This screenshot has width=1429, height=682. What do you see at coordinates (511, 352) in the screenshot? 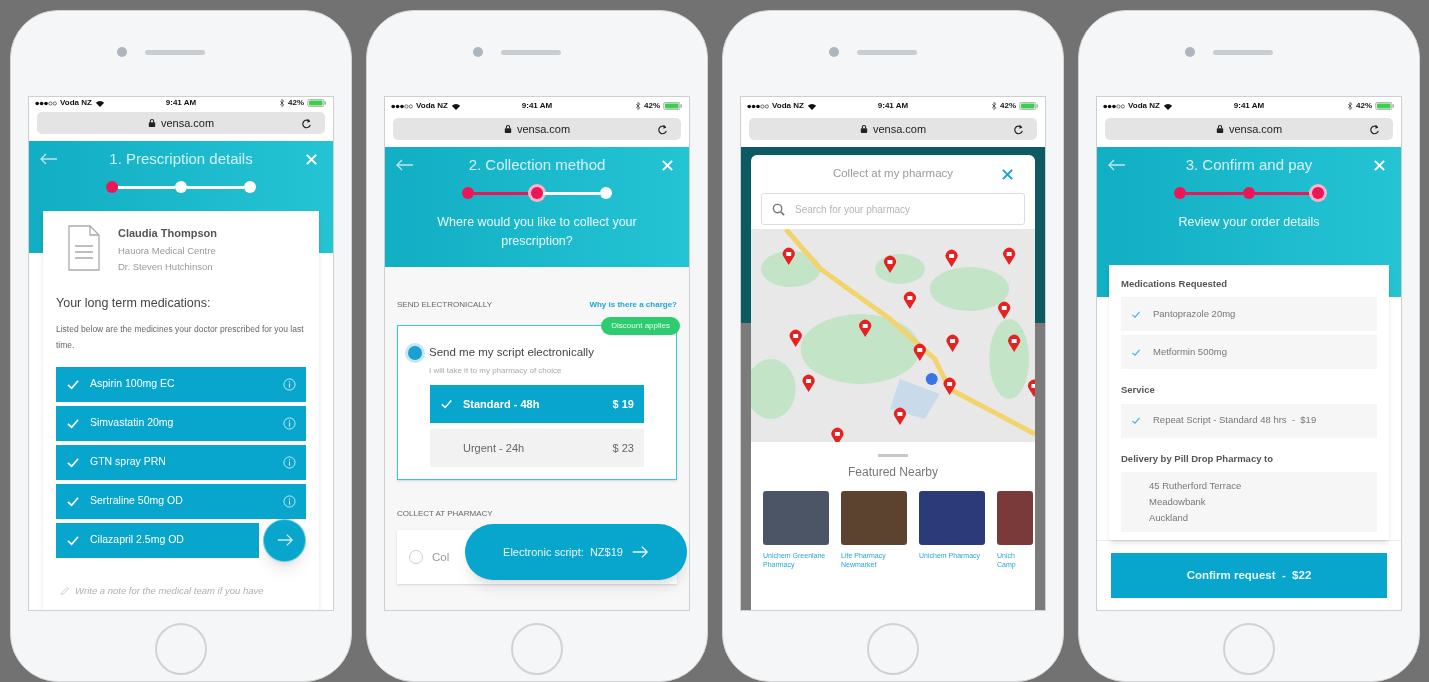
I see `option-label: Send me my script electronically` at bounding box center [511, 352].